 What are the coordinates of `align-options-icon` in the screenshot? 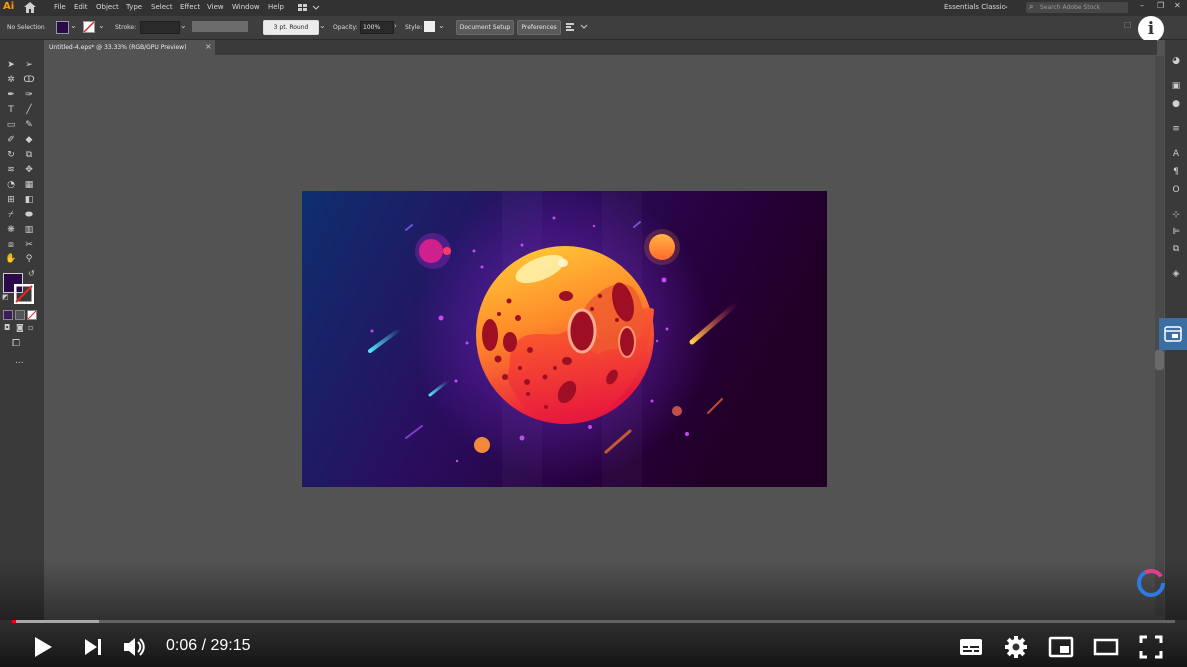 It's located at (577, 27).